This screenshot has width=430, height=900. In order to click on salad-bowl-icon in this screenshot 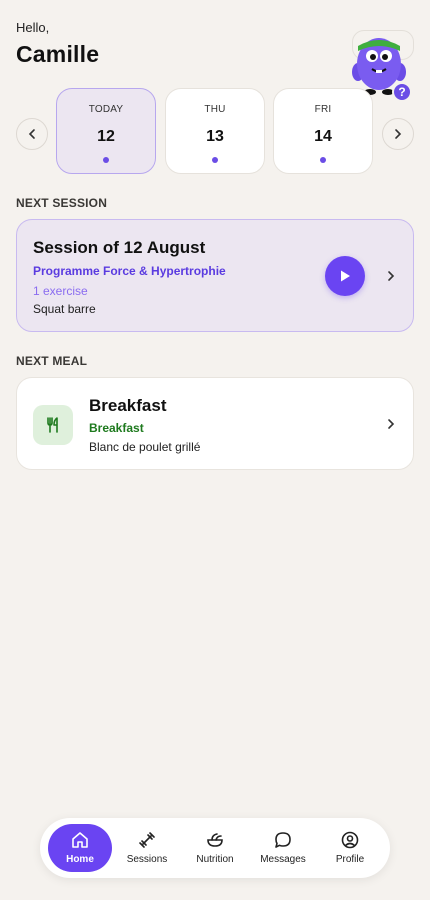, I will do `click(215, 840)`.